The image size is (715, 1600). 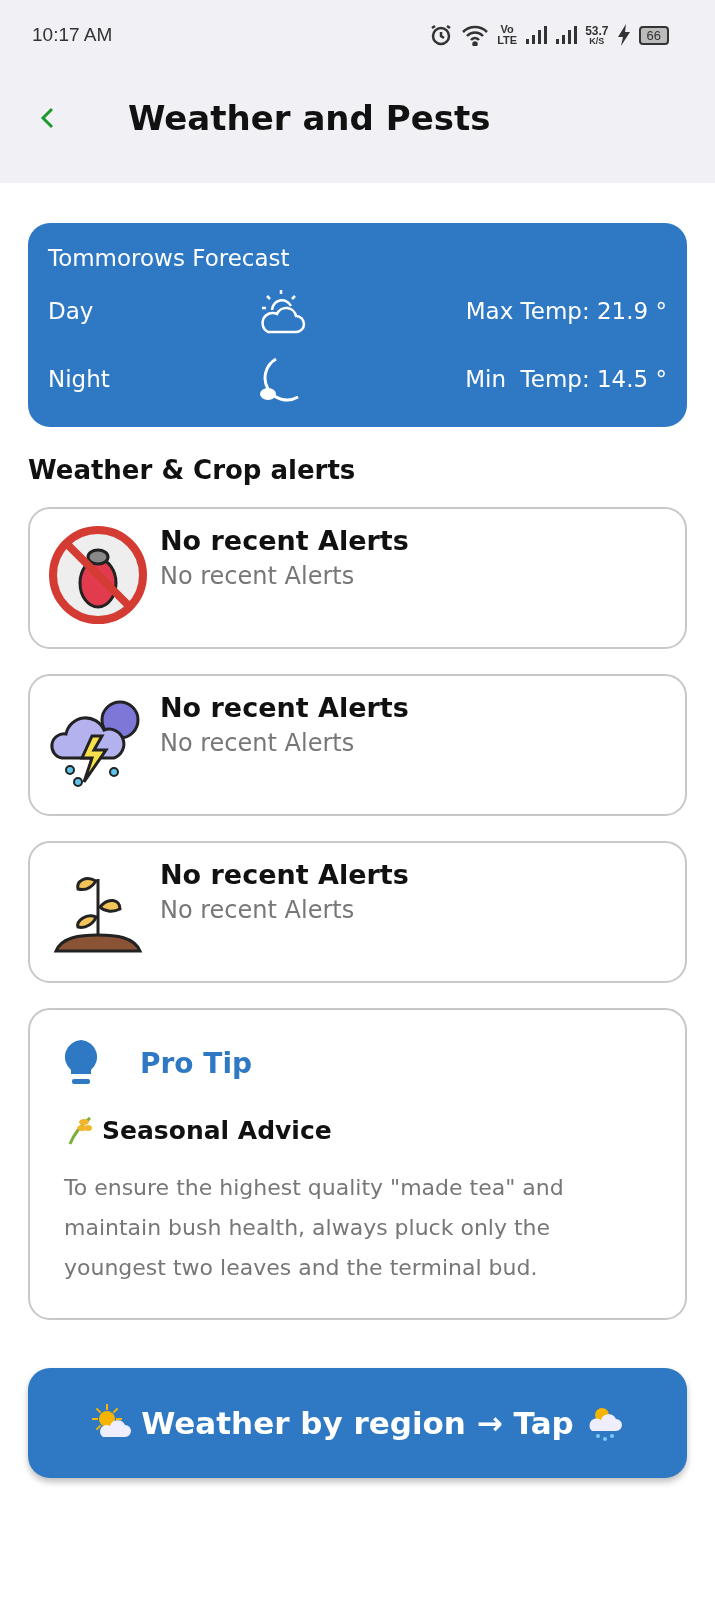 I want to click on lightbulb-icon, so click(x=81, y=1063).